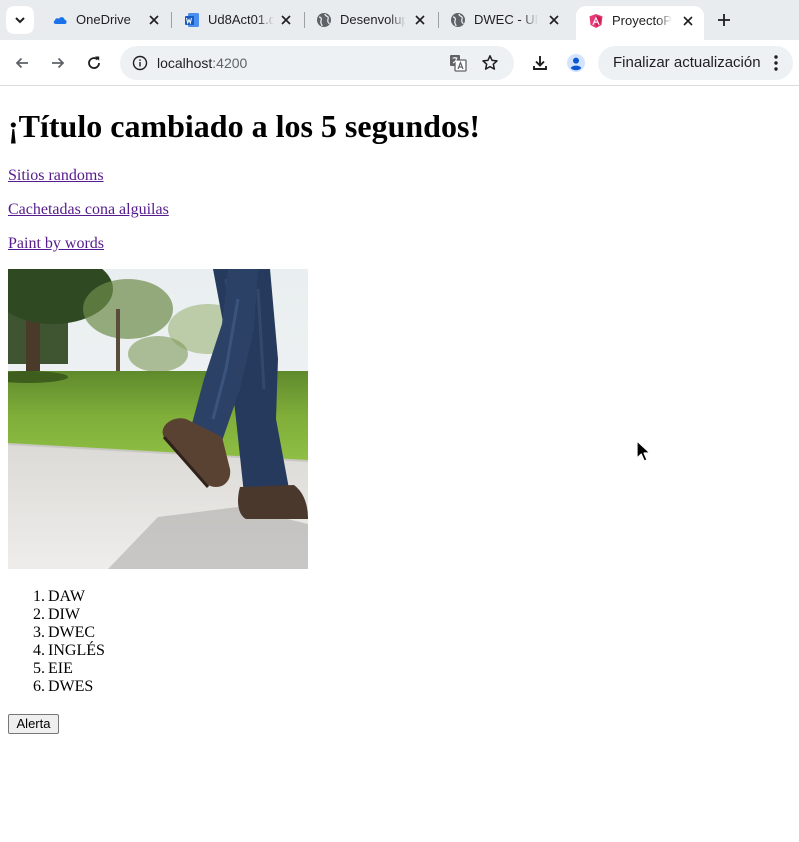  I want to click on list-item-label: EIE, so click(60, 668).